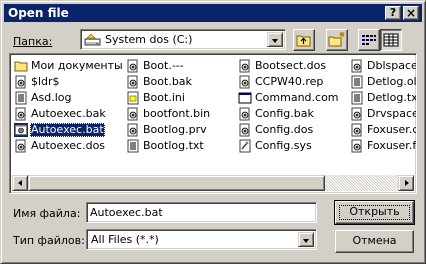 The width and height of the screenshot is (426, 264). Describe the element at coordinates (77, 65) in the screenshot. I see `file-name: Мои документы` at that location.